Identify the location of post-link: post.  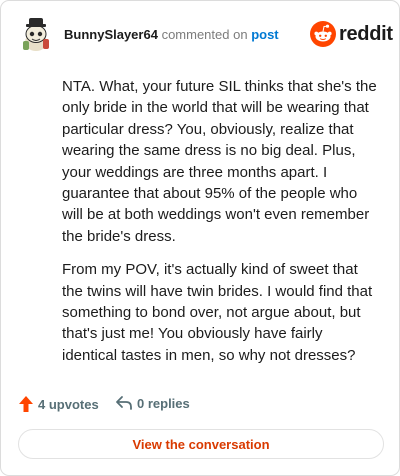
(264, 34).